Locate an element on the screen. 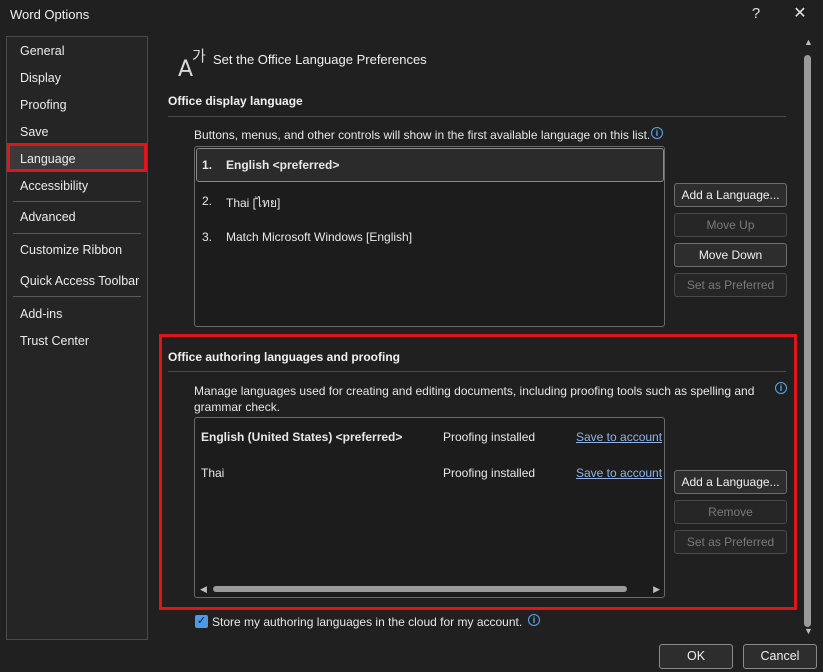 The image size is (823, 672). svg-text: A is located at coordinates (185, 67).